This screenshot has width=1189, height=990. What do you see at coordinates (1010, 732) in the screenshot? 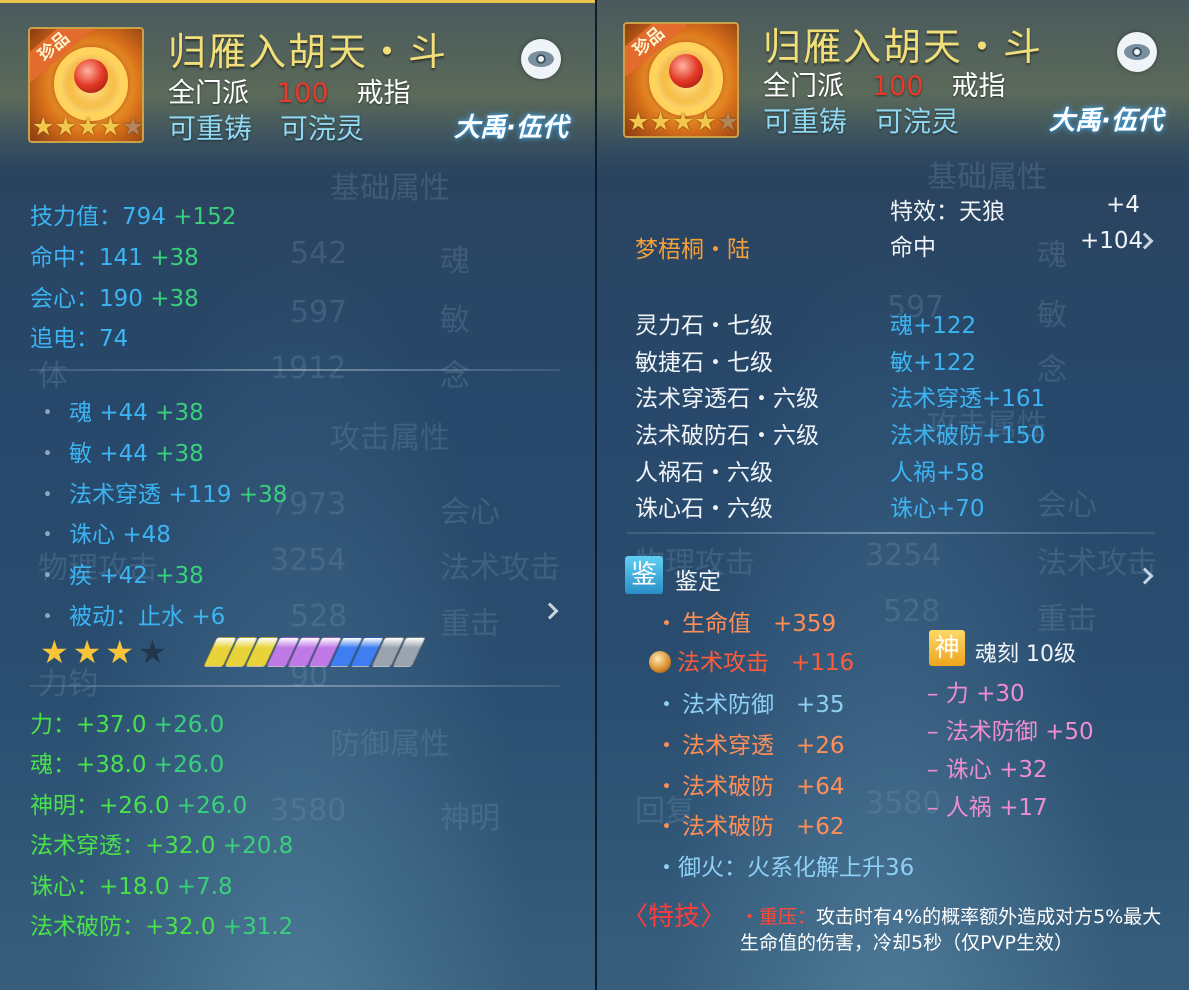
I see `soul-stat: – 法术防御 +50` at bounding box center [1010, 732].